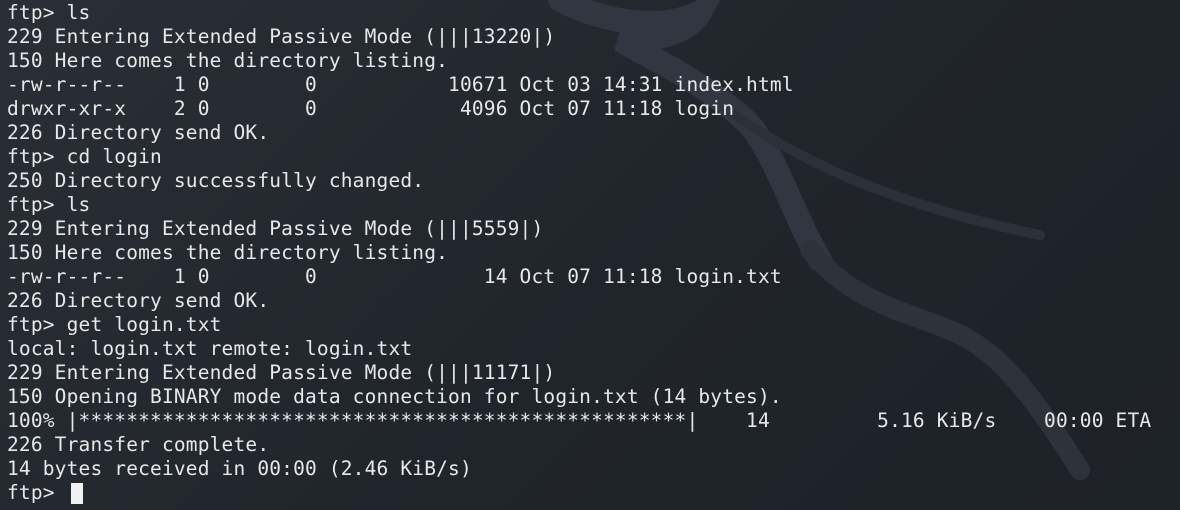 The height and width of the screenshot is (510, 1180). I want to click on terminal-line: drwxr-xr-x 2 0 0 4096 Oct 07 11:18 login, so click(371, 108).